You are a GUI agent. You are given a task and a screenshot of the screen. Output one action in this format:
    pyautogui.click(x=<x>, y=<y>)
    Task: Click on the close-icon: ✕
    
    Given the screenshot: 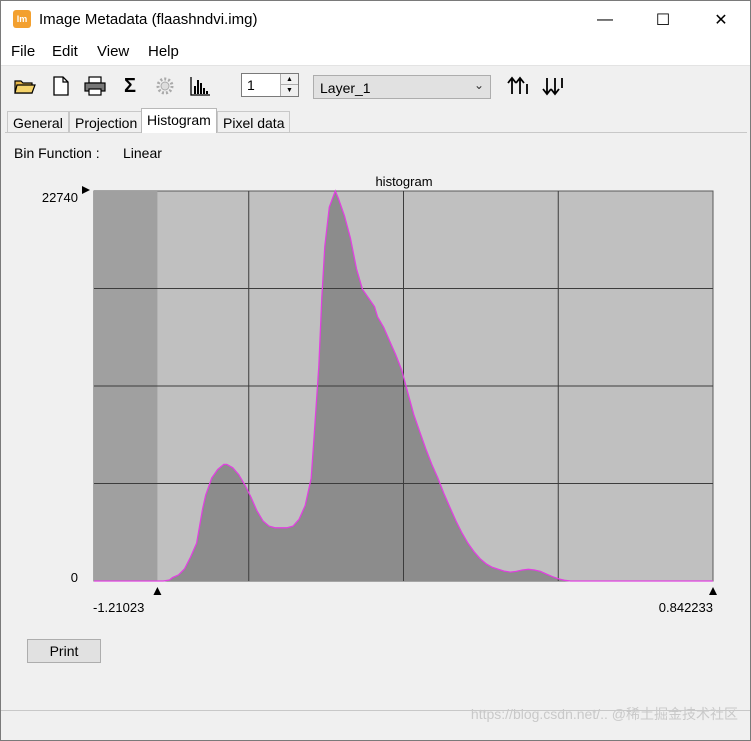 What is the action you would take?
    pyautogui.click(x=721, y=20)
    